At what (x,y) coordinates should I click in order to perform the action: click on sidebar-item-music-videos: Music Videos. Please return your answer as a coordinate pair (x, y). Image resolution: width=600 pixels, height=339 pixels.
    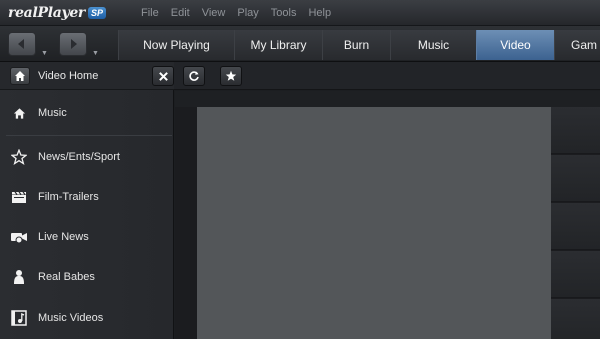
    Looking at the image, I should click on (87, 318).